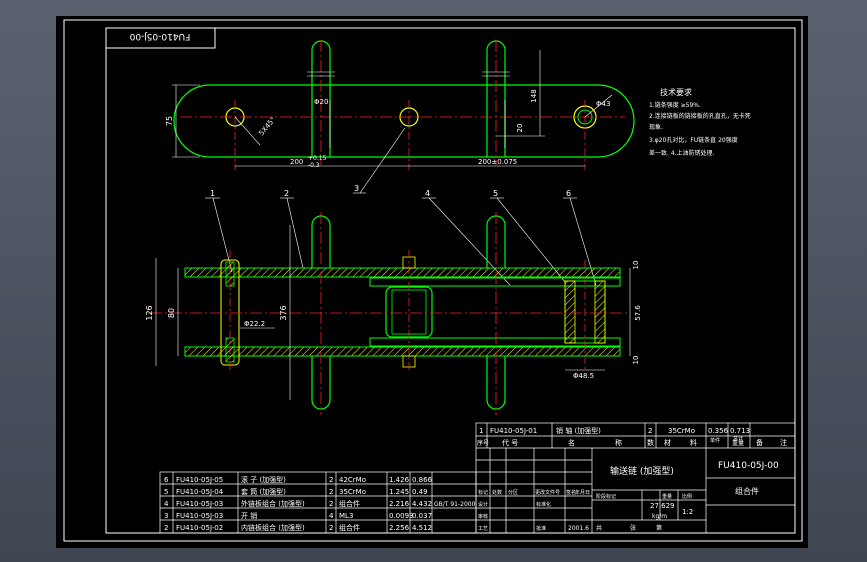 The image size is (867, 562). I want to click on dim-126: 126, so click(149, 312).